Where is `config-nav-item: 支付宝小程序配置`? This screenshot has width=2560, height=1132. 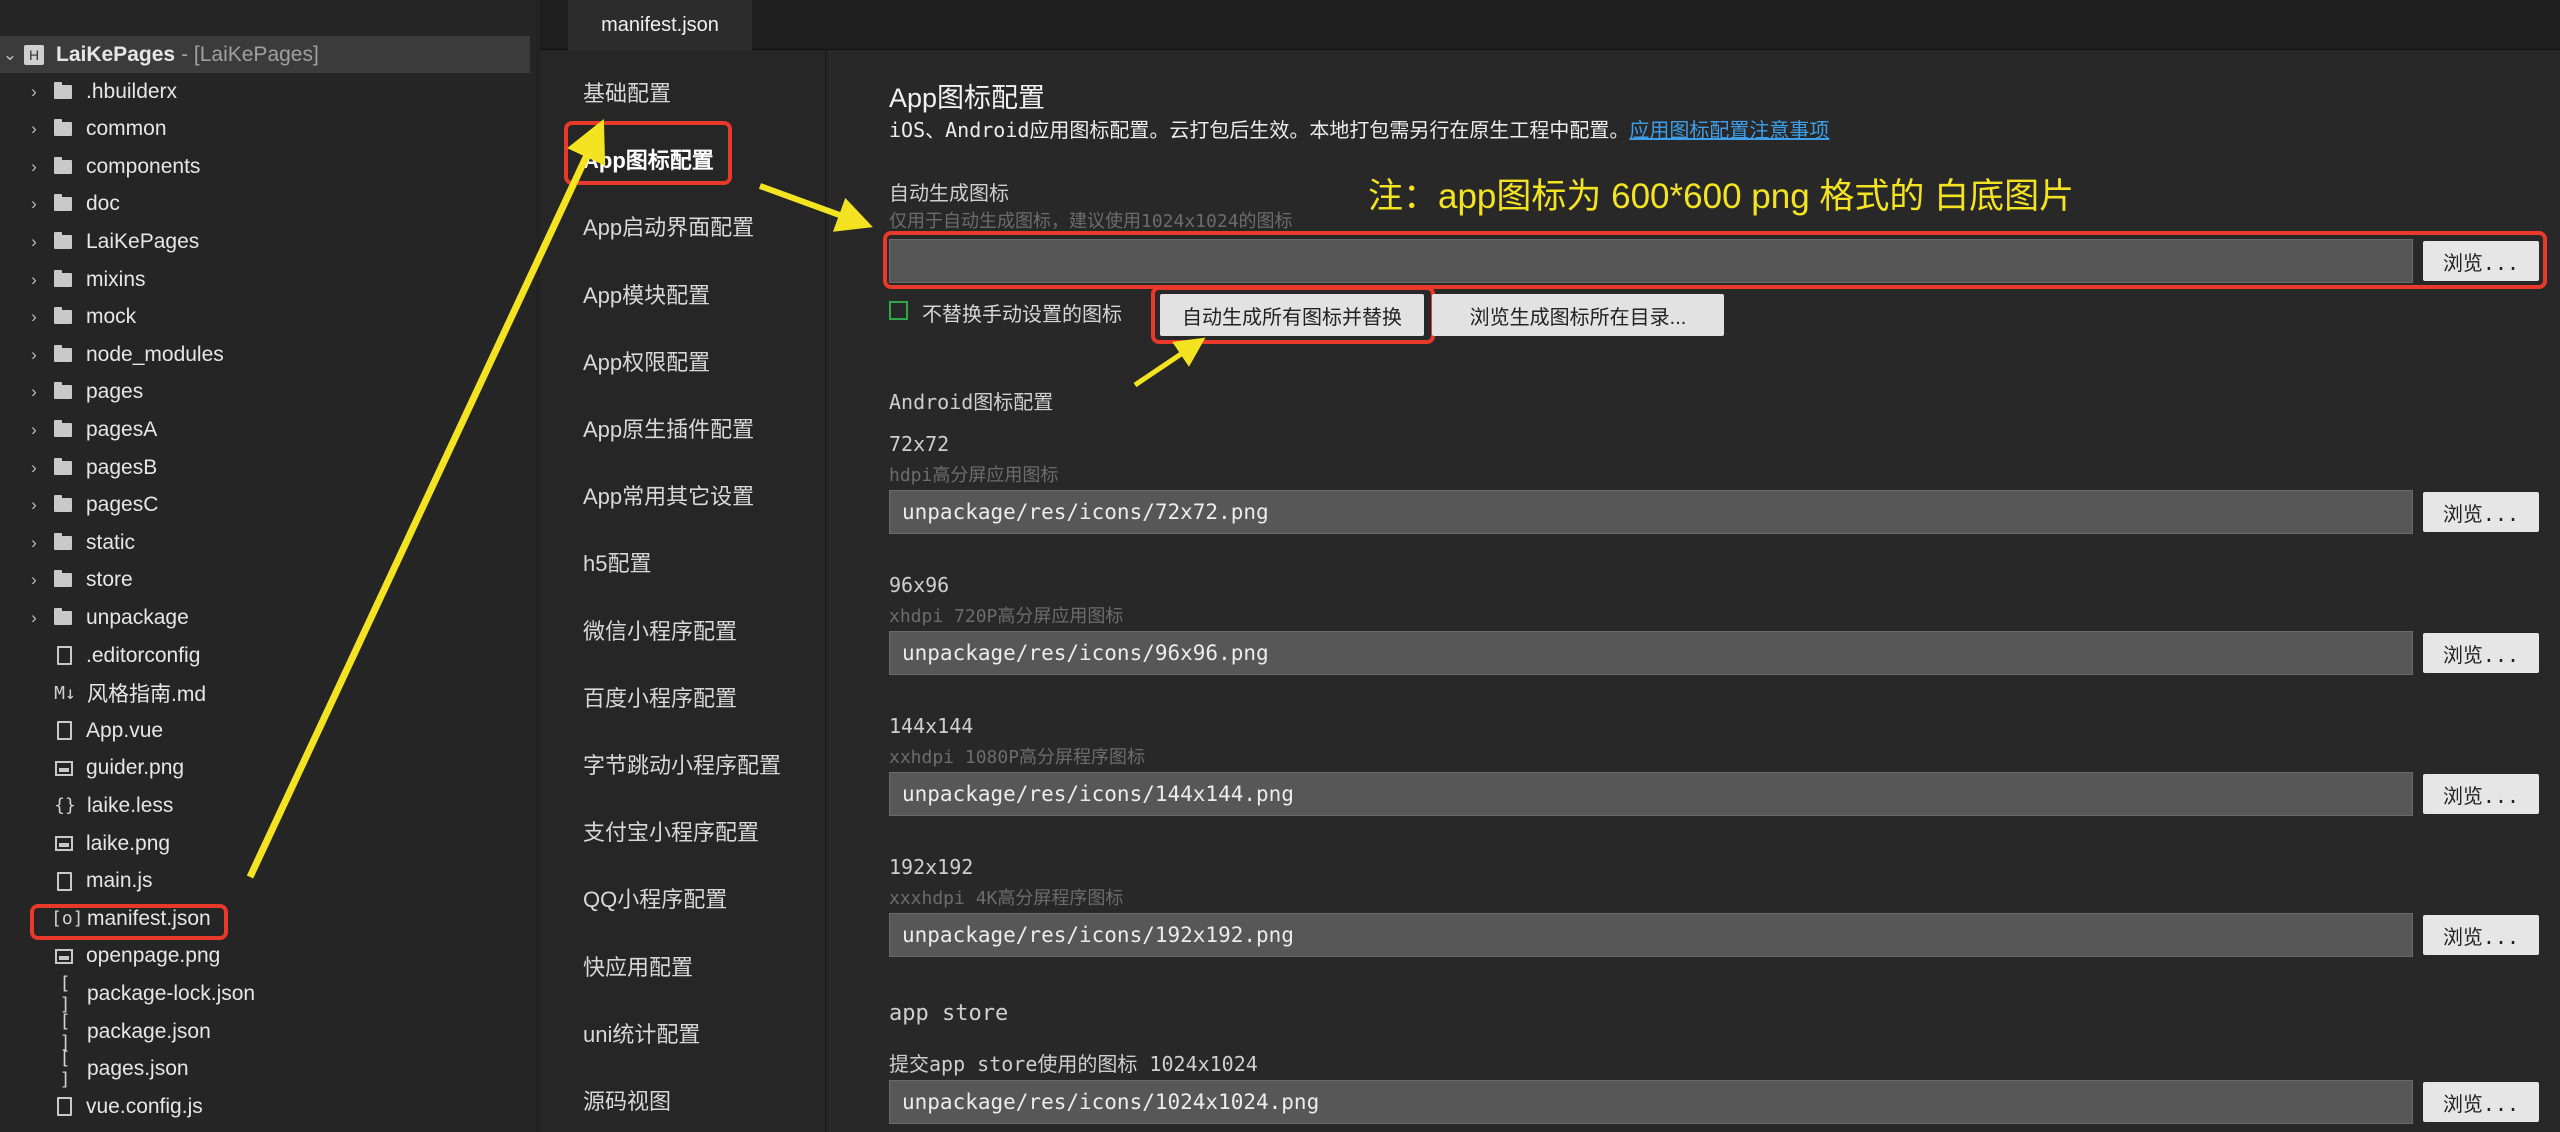
config-nav-item: 支付宝小程序配置 is located at coordinates (671, 831).